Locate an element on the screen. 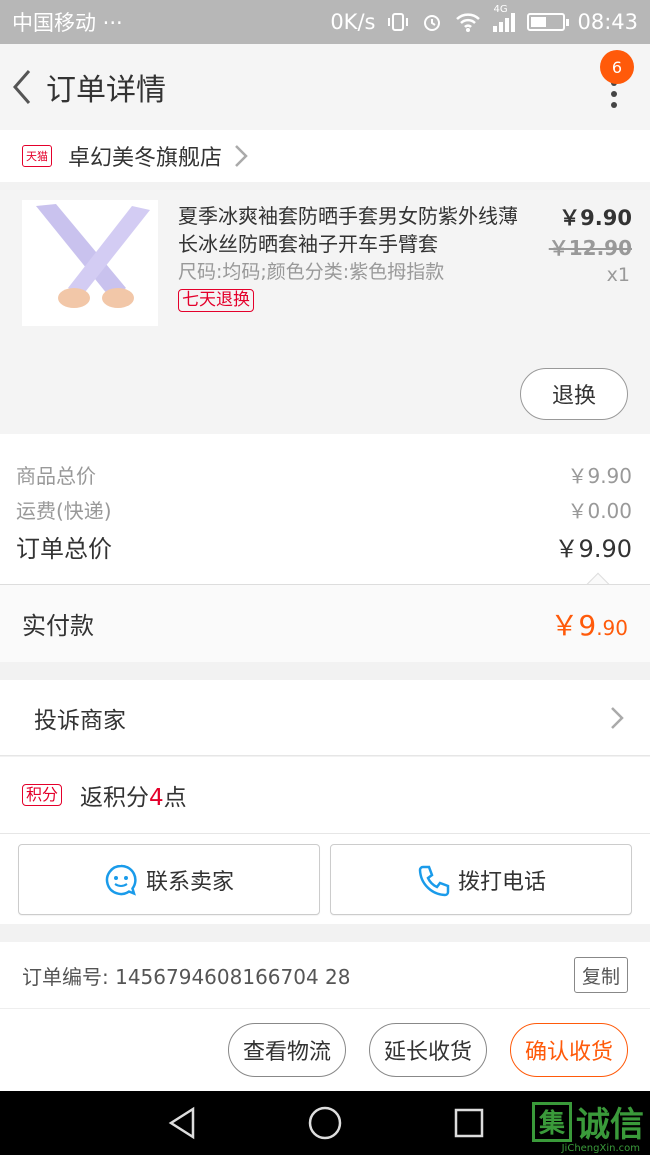 This screenshot has width=650, height=1155. paid-label: 实付款 is located at coordinates (58, 626).